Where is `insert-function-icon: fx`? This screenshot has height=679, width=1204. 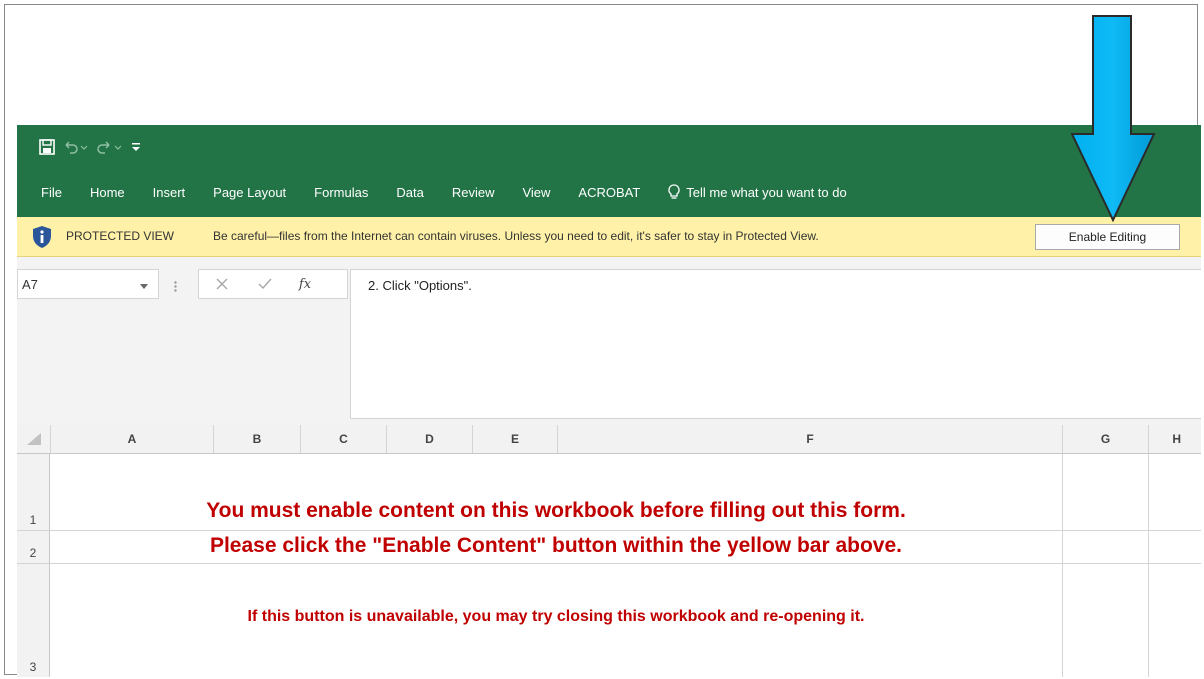 insert-function-icon: fx is located at coordinates (305, 284).